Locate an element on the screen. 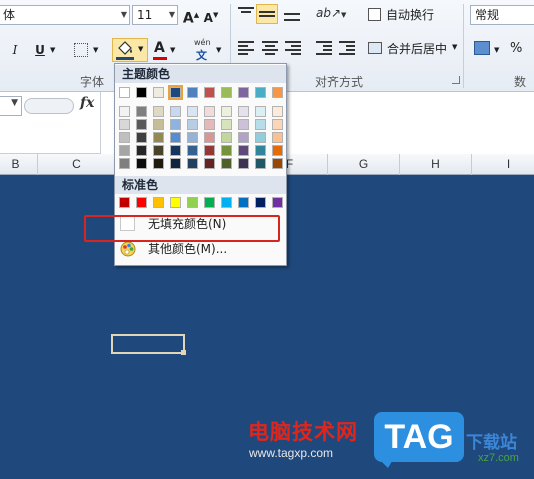  column-header-h: H is located at coordinates (436, 164).